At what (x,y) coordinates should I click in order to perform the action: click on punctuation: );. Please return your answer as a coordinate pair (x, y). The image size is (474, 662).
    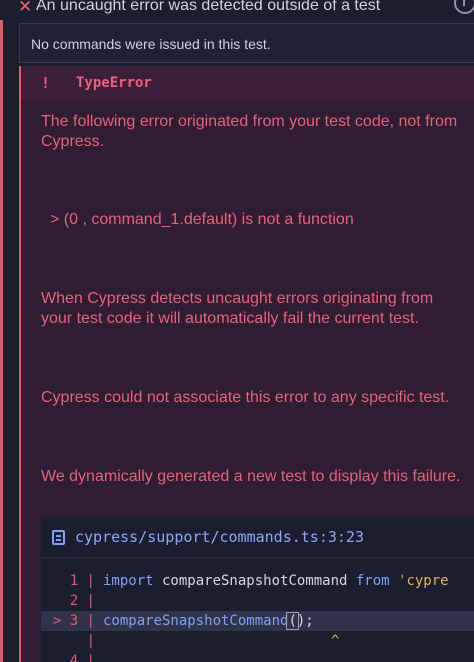
    Looking at the image, I should click on (305, 621).